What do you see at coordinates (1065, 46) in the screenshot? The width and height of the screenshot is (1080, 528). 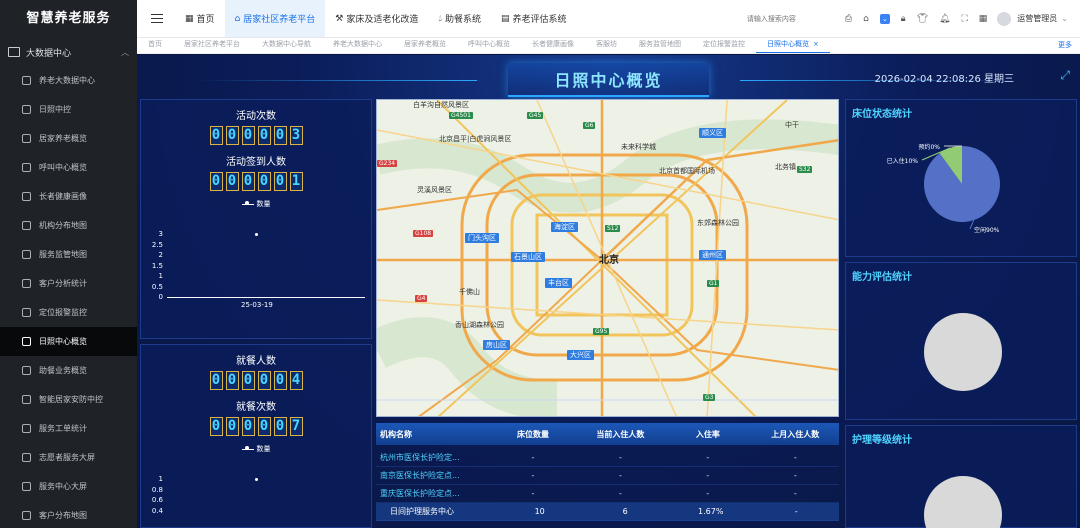 I see `tabs-more-button: 更多` at bounding box center [1065, 46].